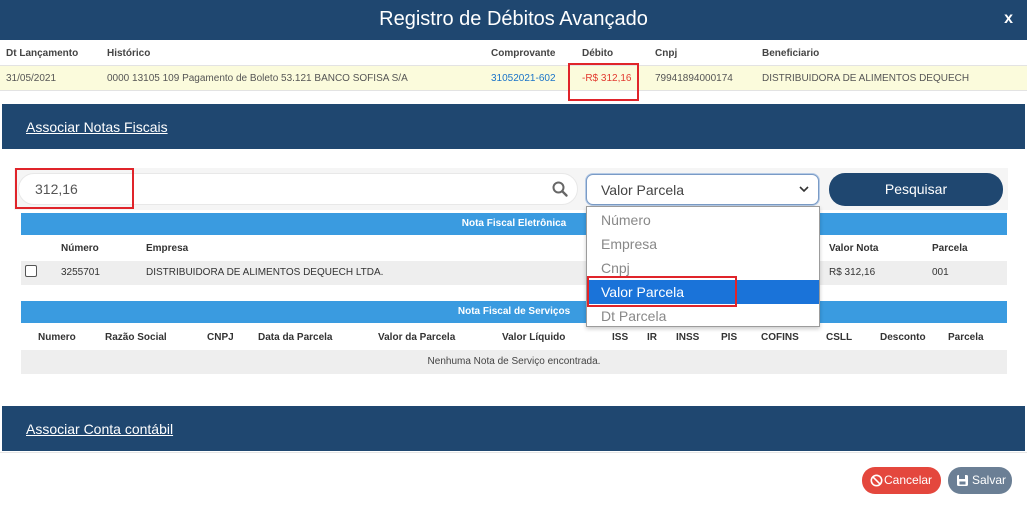 The image size is (1027, 507). Describe the element at coordinates (839, 337) in the screenshot. I see `nfs-col-csll: CSLL` at that location.